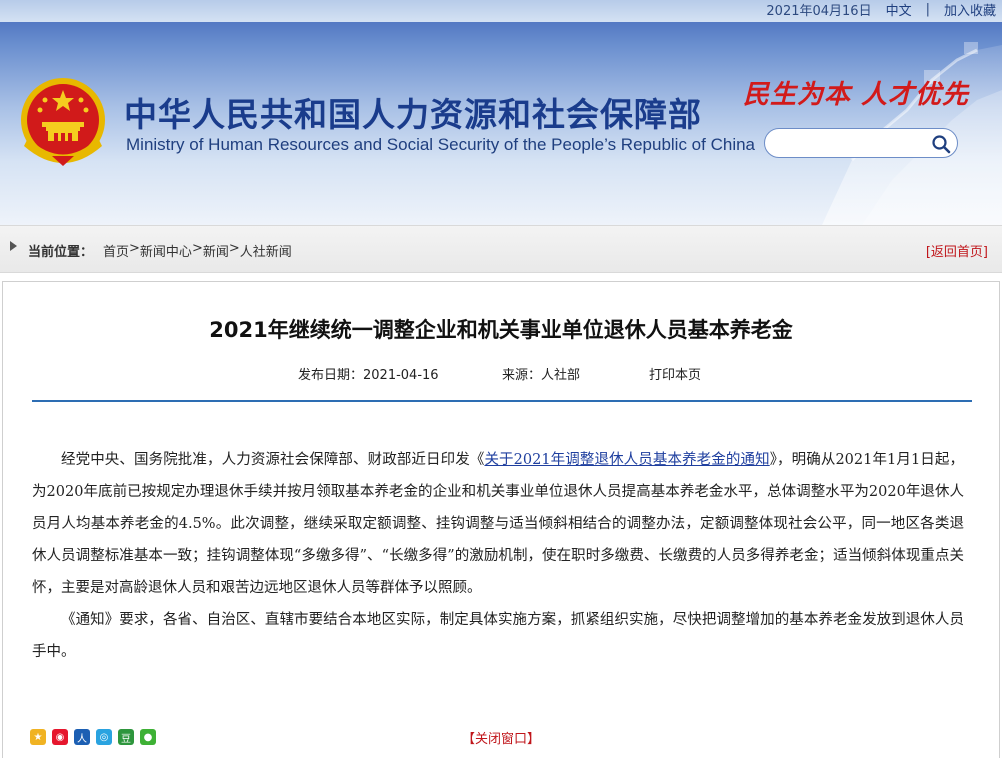 This screenshot has width=1002, height=758. Describe the element at coordinates (13, 246) in the screenshot. I see `arrow-right-icon` at that location.